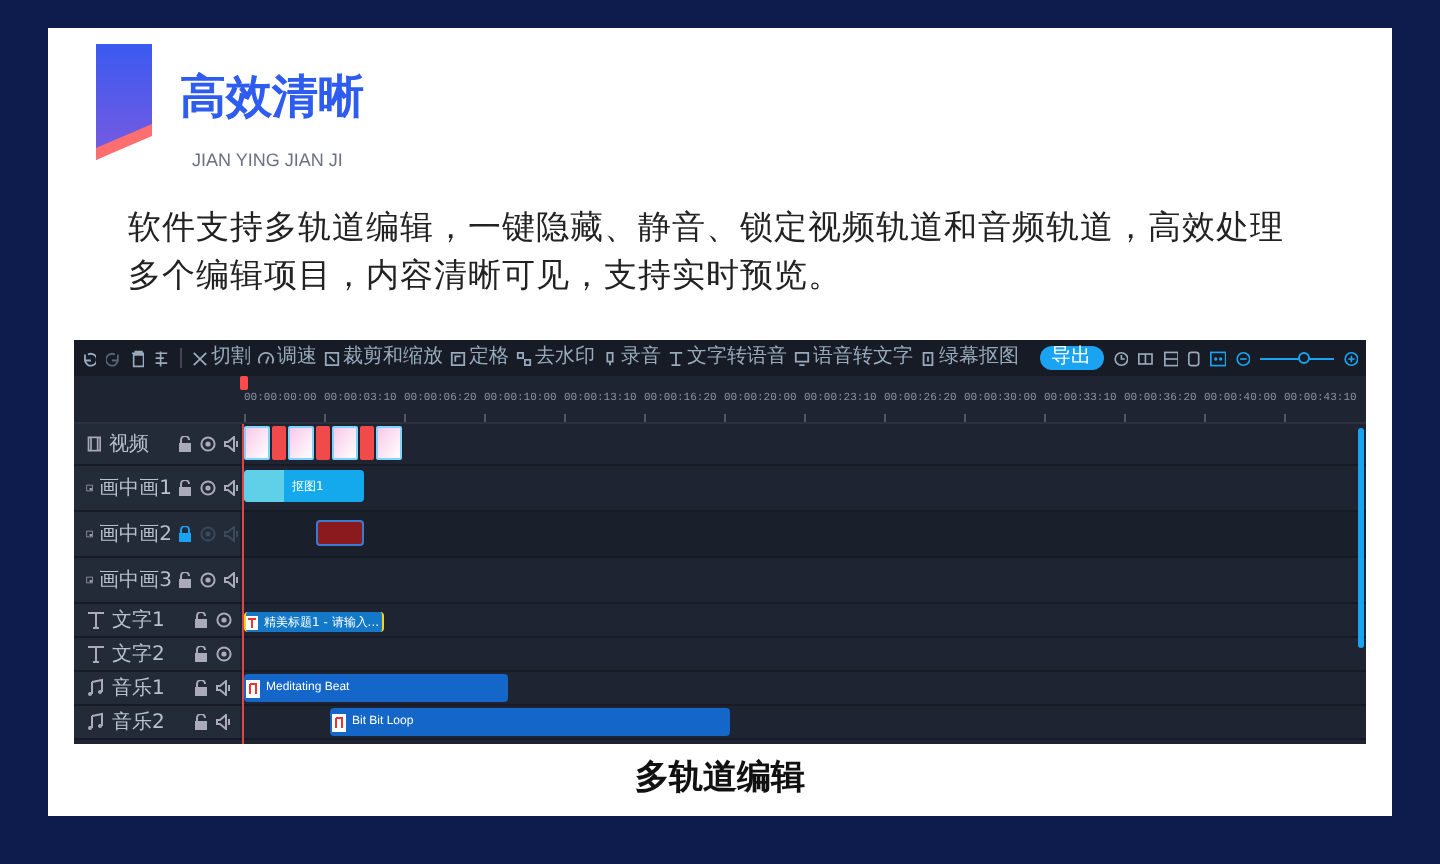 This screenshot has width=1440, height=864. Describe the element at coordinates (1146, 358) in the screenshot. I see `frame-icon` at that location.